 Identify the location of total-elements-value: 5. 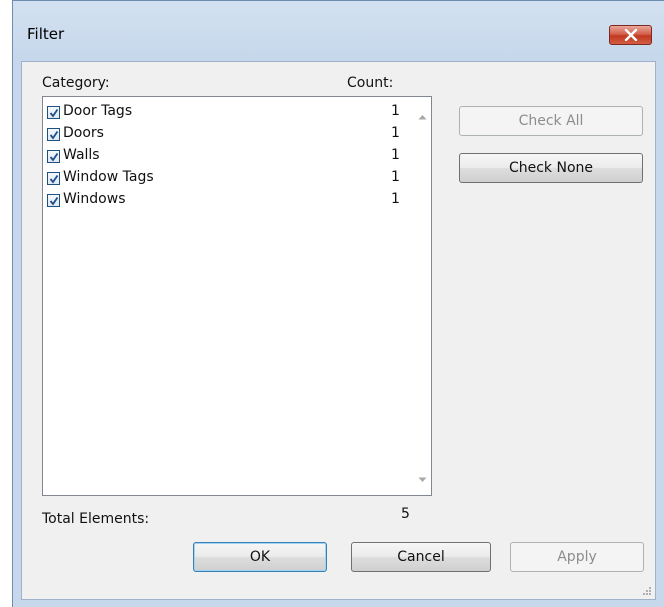
(405, 514).